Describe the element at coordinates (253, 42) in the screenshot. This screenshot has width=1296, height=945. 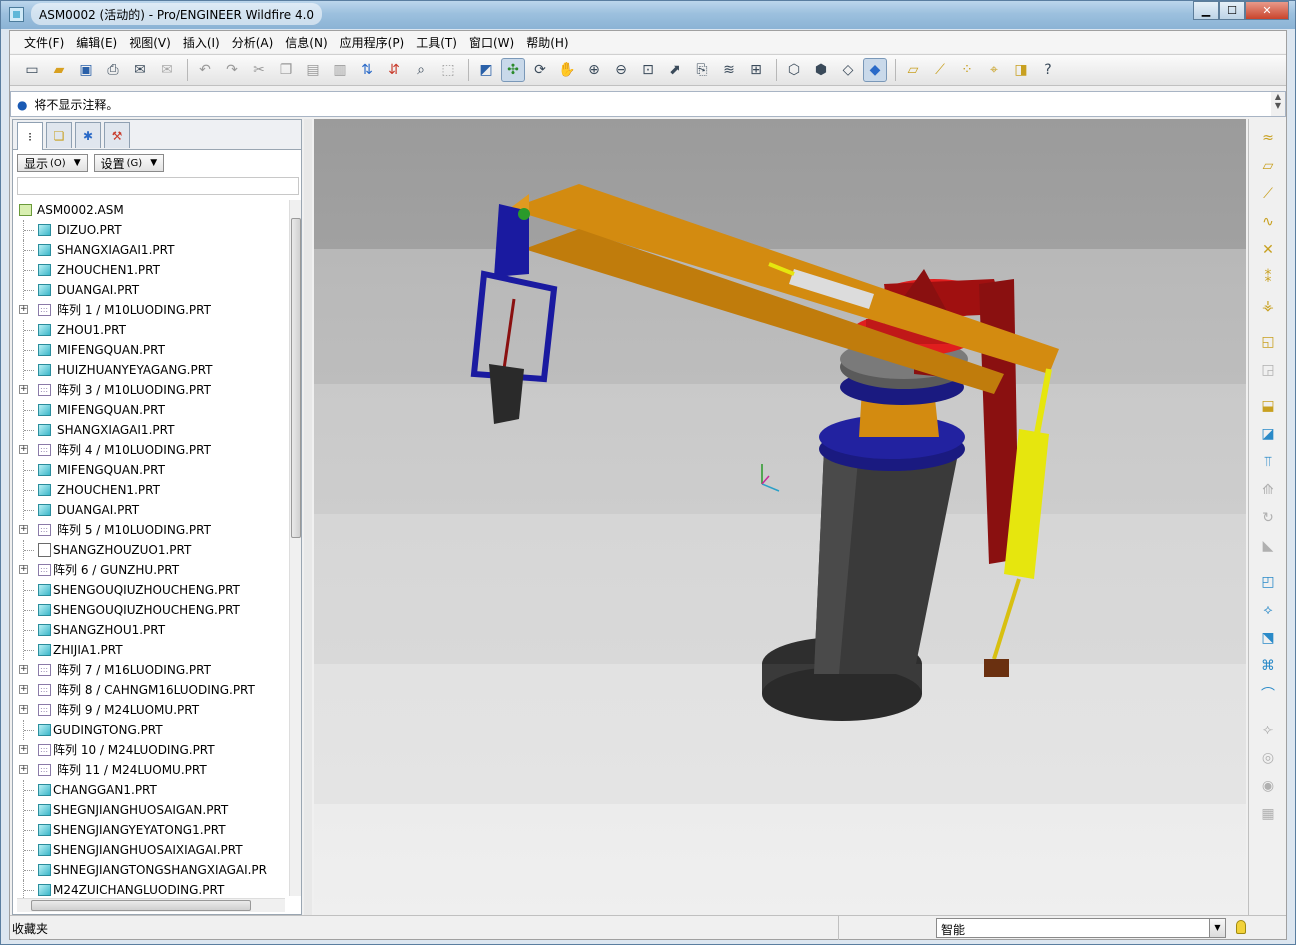
I see `menu-analysis: 分析(A)` at that location.